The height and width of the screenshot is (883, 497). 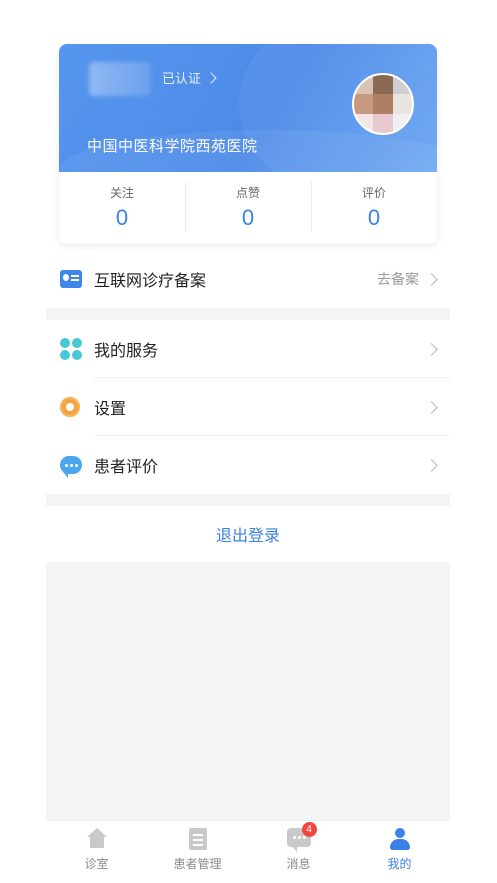 I want to click on avatar, so click(x=383, y=104).